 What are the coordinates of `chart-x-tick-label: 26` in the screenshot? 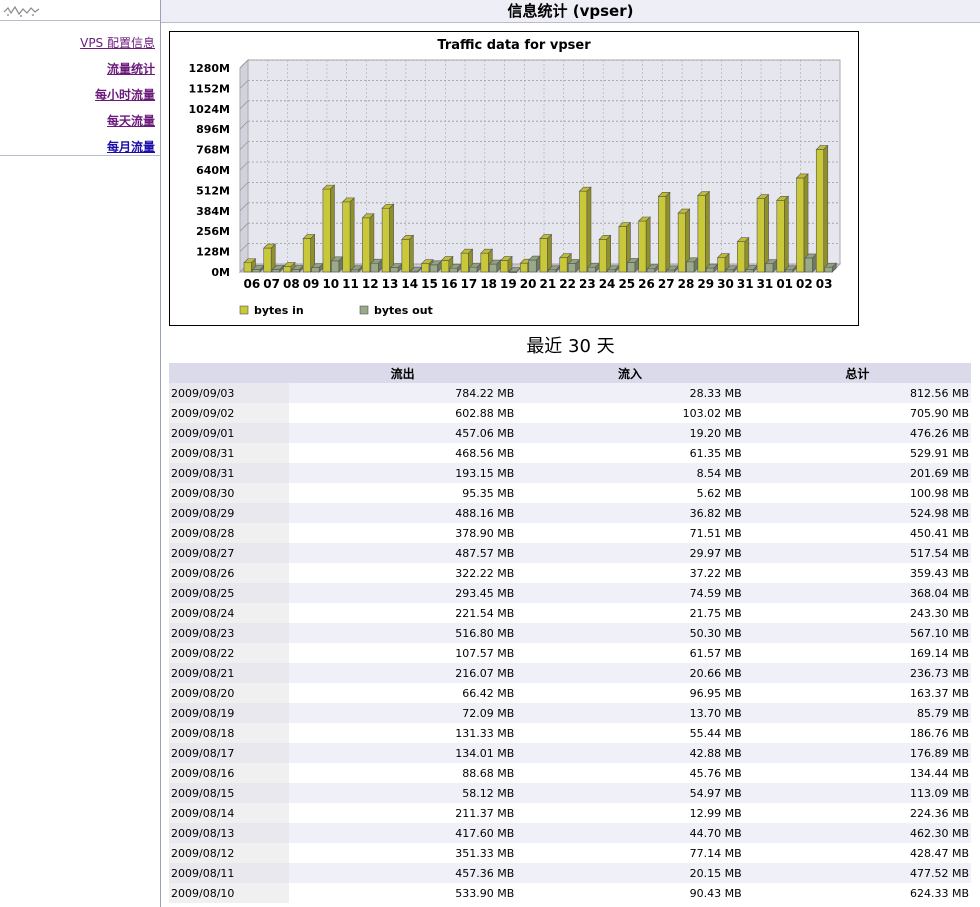 It's located at (646, 284).